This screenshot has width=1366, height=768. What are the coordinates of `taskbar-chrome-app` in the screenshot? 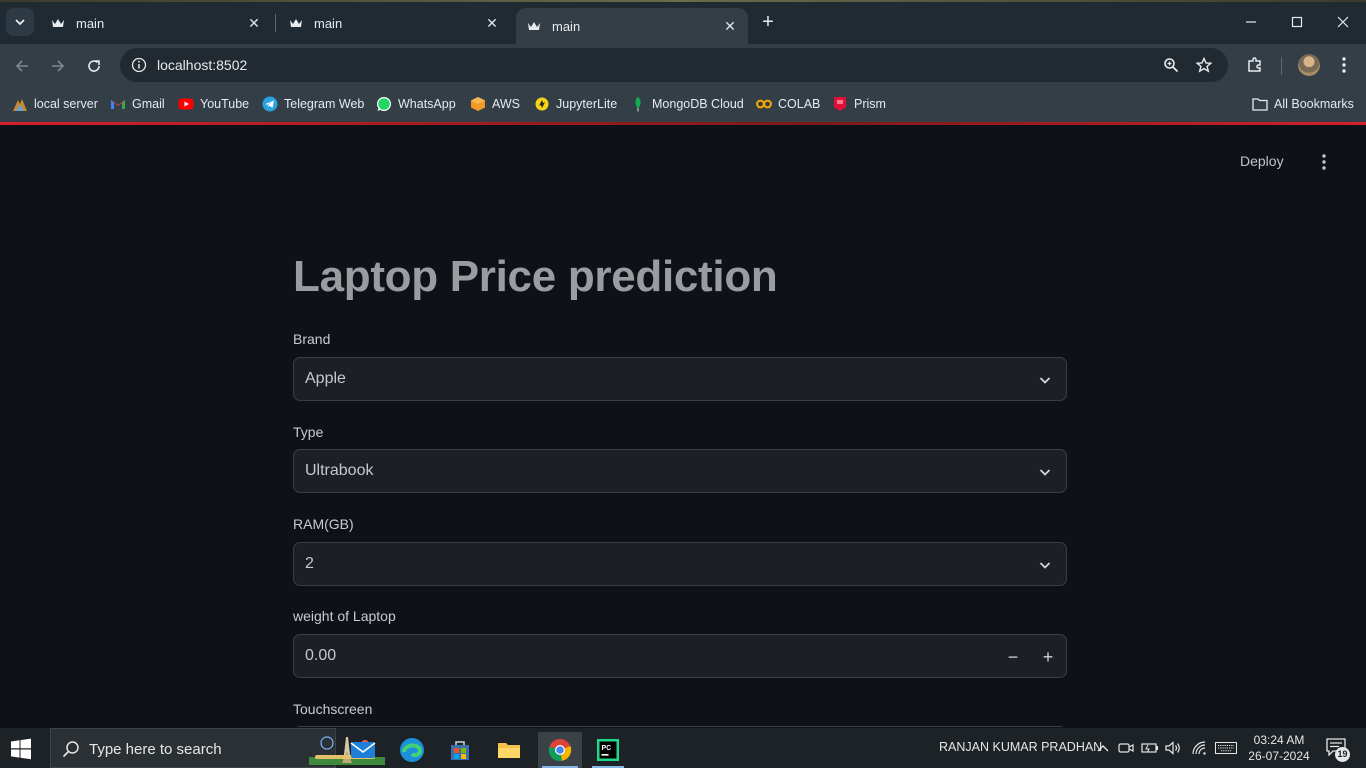 It's located at (560, 750).